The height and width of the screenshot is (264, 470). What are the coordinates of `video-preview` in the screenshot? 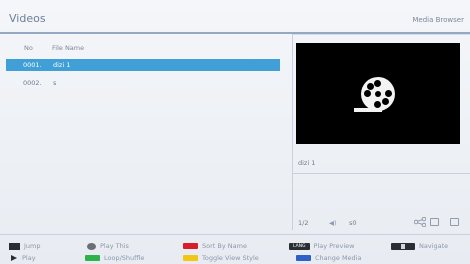 It's located at (378, 93).